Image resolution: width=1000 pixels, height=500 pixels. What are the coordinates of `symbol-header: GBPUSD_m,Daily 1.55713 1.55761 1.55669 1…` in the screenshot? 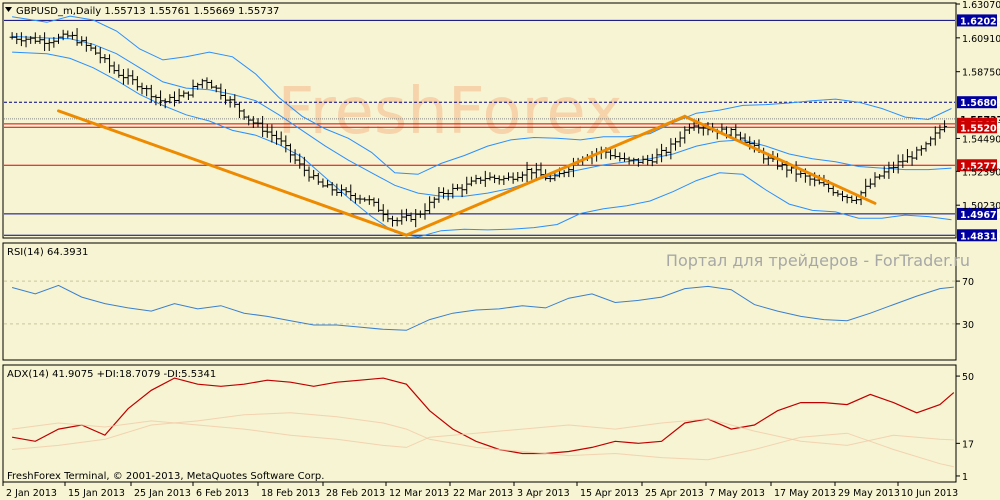 It's located at (142, 11).